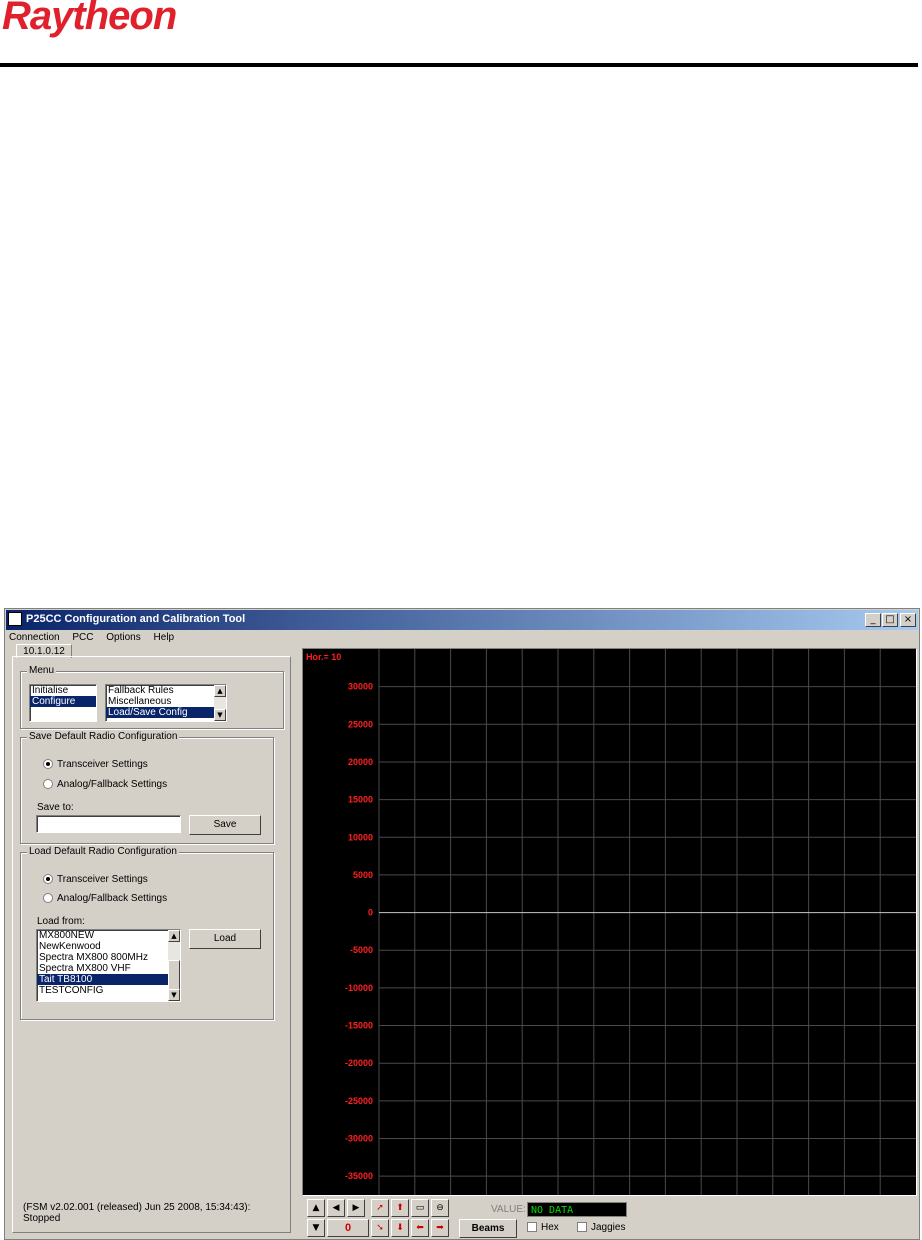 This screenshot has height=1240, width=922. I want to click on list-item: Initialise, so click(63, 690).